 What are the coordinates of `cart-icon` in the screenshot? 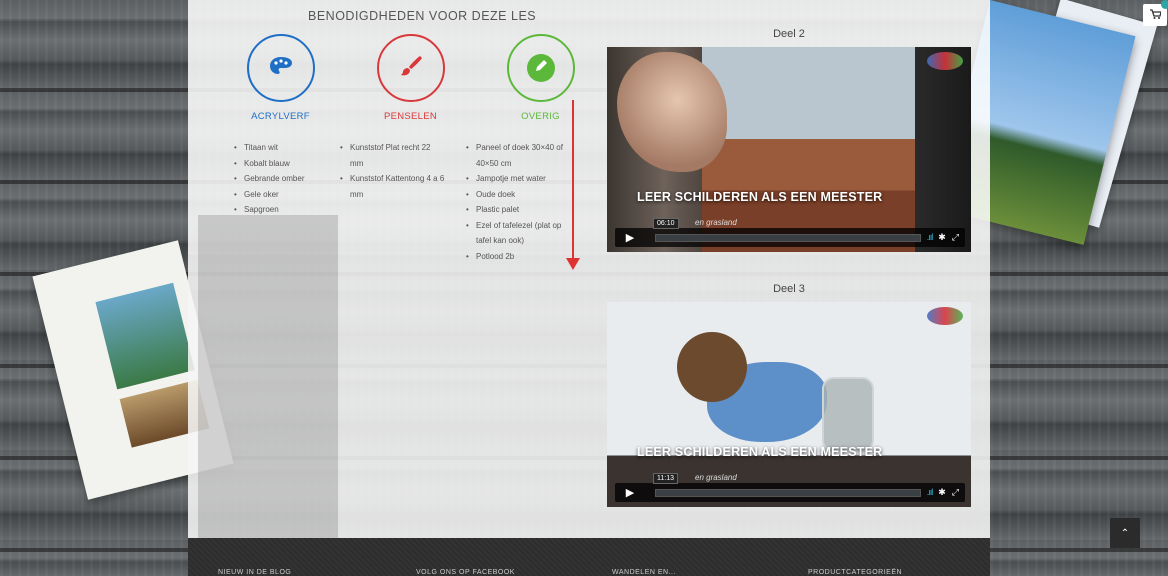 It's located at (1155, 15).